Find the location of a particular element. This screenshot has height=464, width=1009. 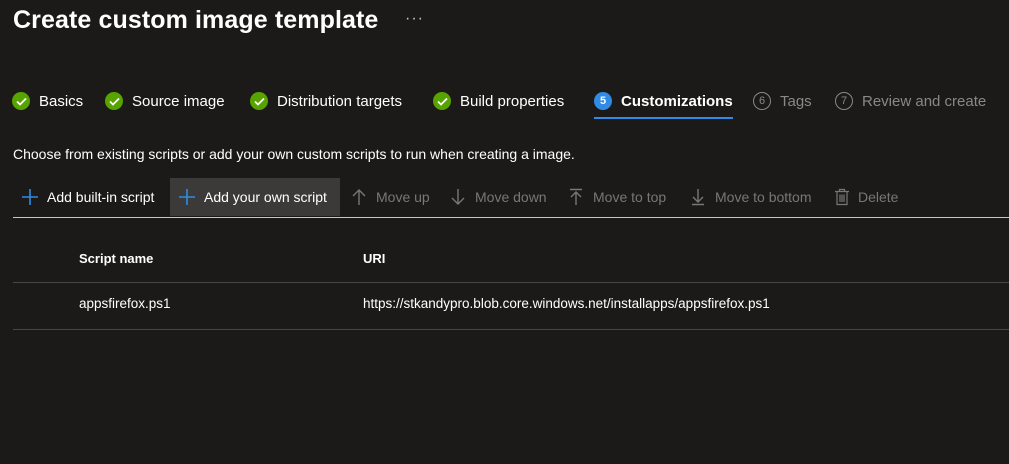

add-own-script-button: Add your own script is located at coordinates (255, 197).